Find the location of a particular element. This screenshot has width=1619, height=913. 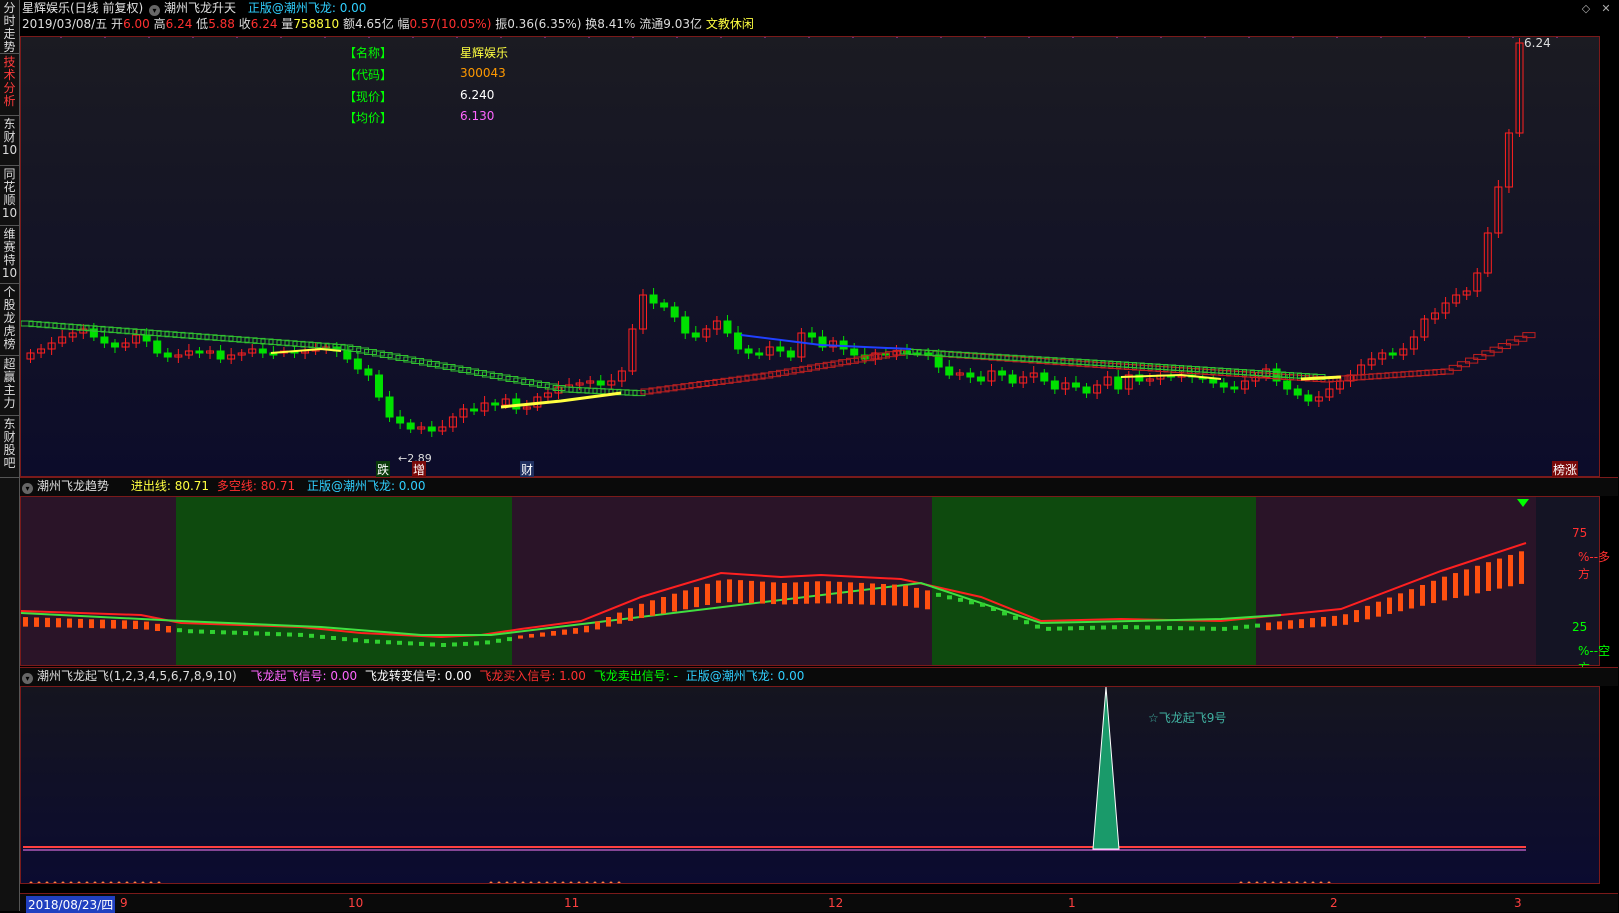

cursor-date: 2018/08/23/四 is located at coordinates (71, 904).